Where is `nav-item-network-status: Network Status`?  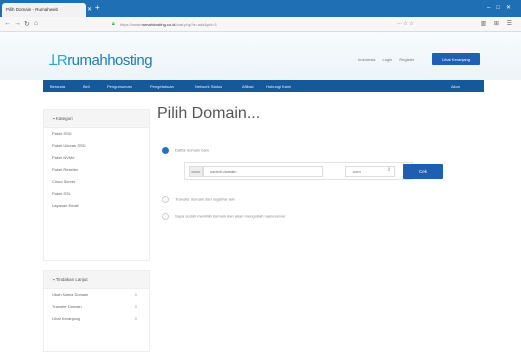 nav-item-network-status: Network Status is located at coordinates (208, 86).